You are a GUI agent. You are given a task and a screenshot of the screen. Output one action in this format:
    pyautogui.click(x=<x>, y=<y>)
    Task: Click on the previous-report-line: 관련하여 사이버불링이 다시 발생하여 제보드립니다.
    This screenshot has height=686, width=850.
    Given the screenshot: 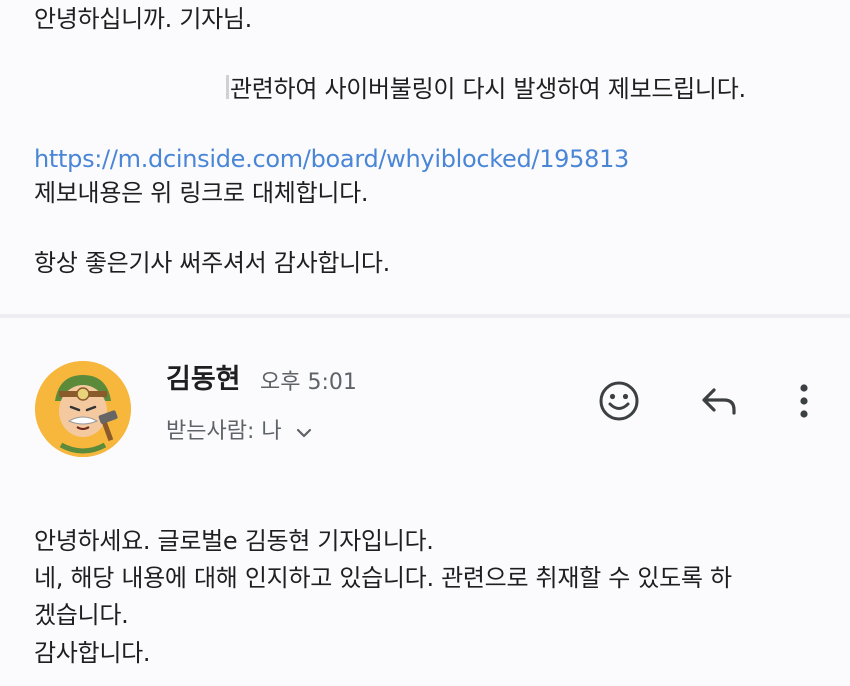 What is the action you would take?
    pyautogui.click(x=488, y=89)
    